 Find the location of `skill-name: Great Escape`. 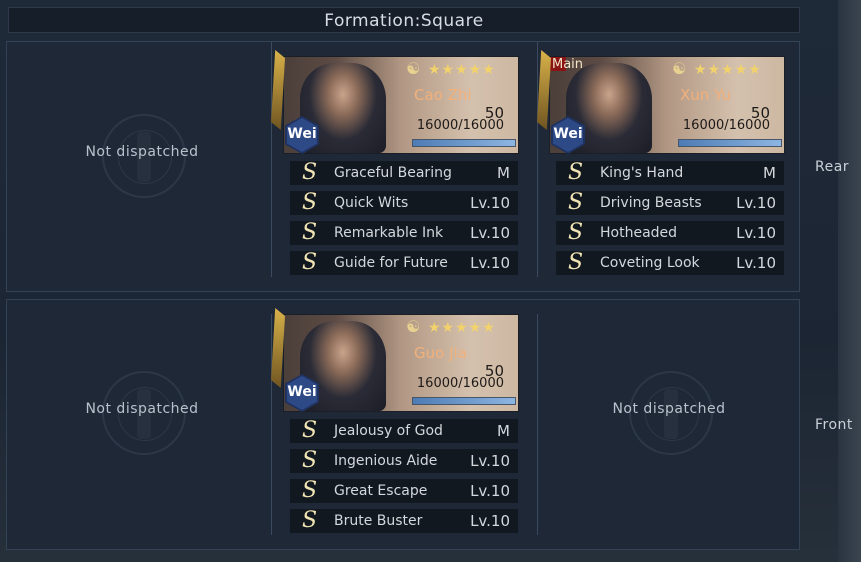

skill-name: Great Escape is located at coordinates (381, 491).